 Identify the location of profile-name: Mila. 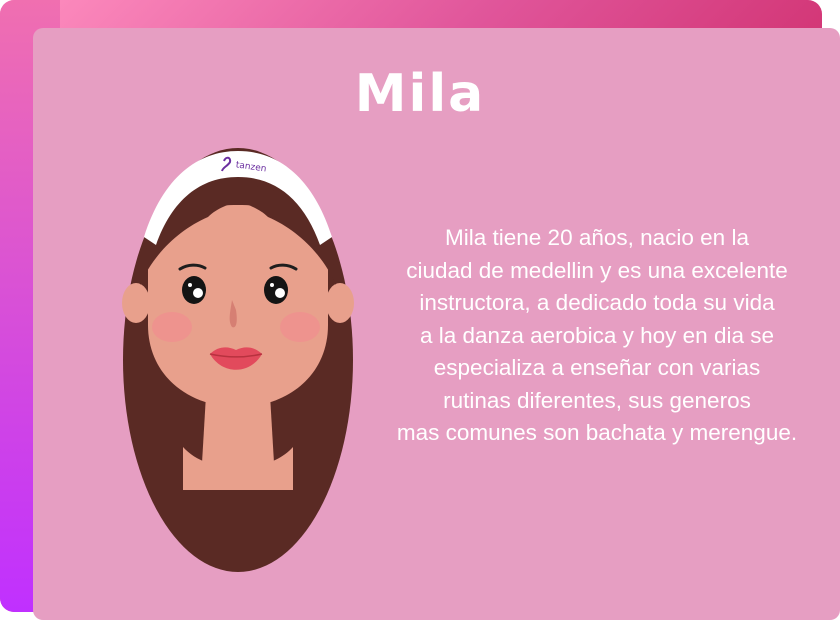
(420, 94).